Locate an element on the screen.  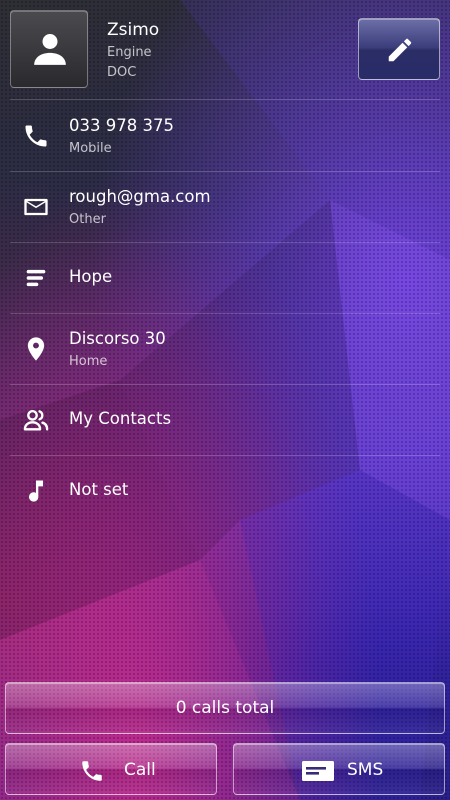
group-row: My Contacts is located at coordinates (225, 419).